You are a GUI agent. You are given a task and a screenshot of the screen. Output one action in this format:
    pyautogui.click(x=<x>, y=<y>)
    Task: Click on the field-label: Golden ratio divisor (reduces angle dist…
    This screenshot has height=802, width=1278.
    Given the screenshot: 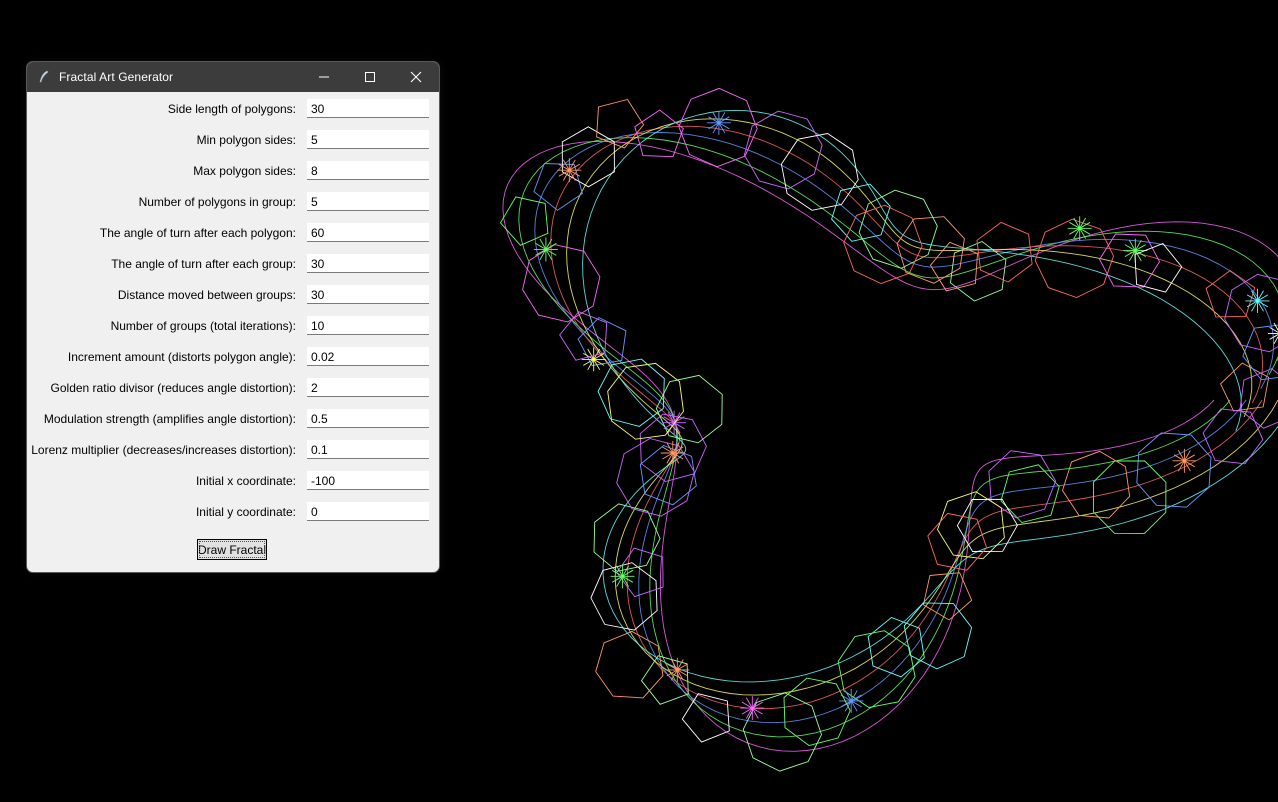 What is the action you would take?
    pyautogui.click(x=173, y=388)
    